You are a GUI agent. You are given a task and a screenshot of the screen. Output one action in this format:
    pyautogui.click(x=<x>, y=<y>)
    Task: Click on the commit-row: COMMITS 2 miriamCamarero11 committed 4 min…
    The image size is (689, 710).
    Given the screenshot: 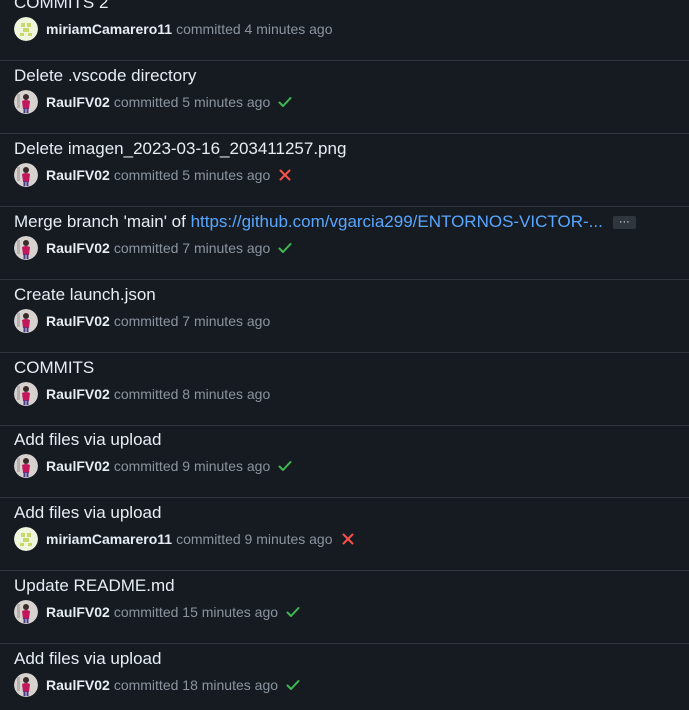 What is the action you would take?
    pyautogui.click(x=344, y=30)
    